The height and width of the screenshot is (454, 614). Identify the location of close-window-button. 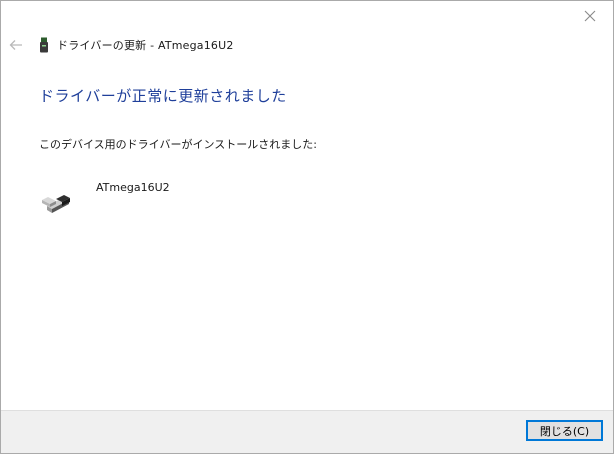
(590, 16).